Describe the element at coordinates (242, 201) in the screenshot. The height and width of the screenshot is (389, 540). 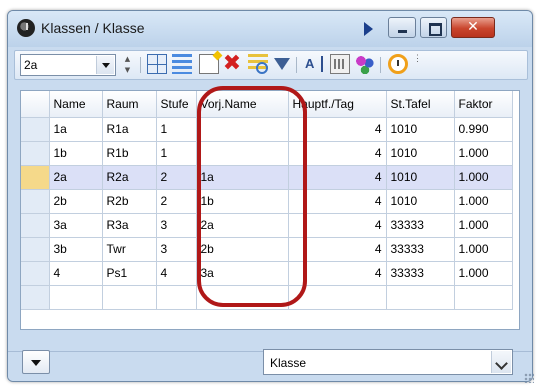
I see `cell-vorj-name: 1b` at that location.